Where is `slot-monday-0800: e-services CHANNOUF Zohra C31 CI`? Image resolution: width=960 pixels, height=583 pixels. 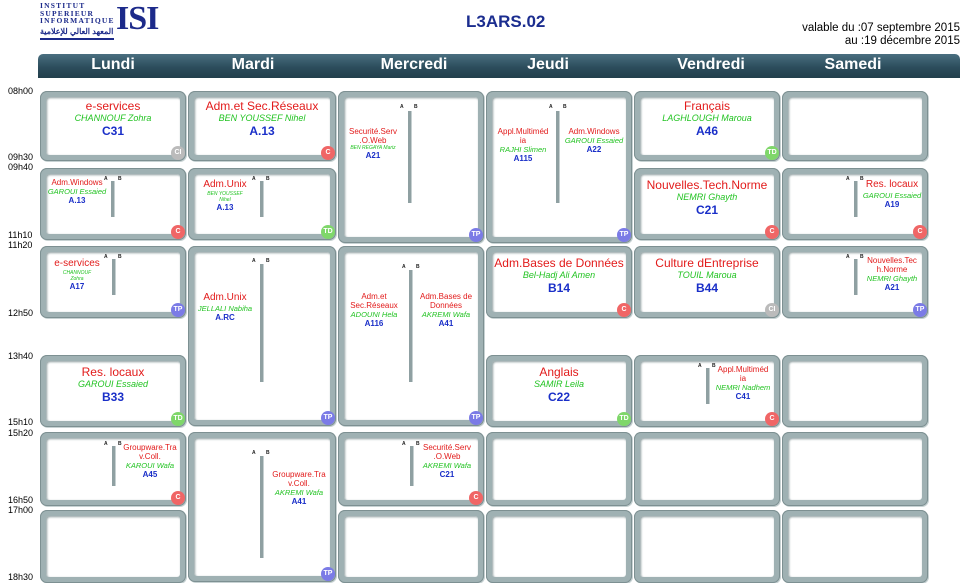 slot-monday-0800: e-services CHANNOUF Zohra C31 CI is located at coordinates (113, 126).